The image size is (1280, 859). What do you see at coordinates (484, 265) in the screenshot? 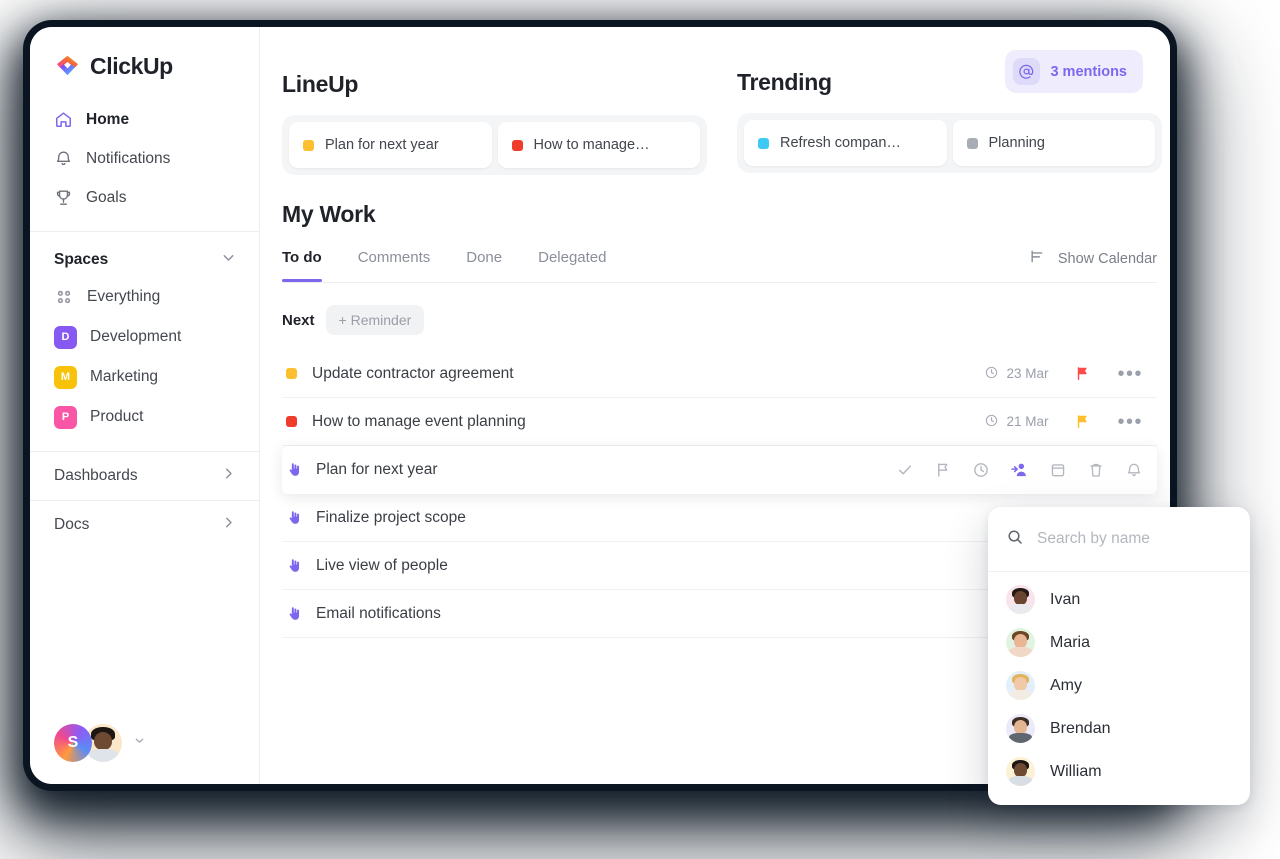
I see `tab-done: Done` at bounding box center [484, 265].